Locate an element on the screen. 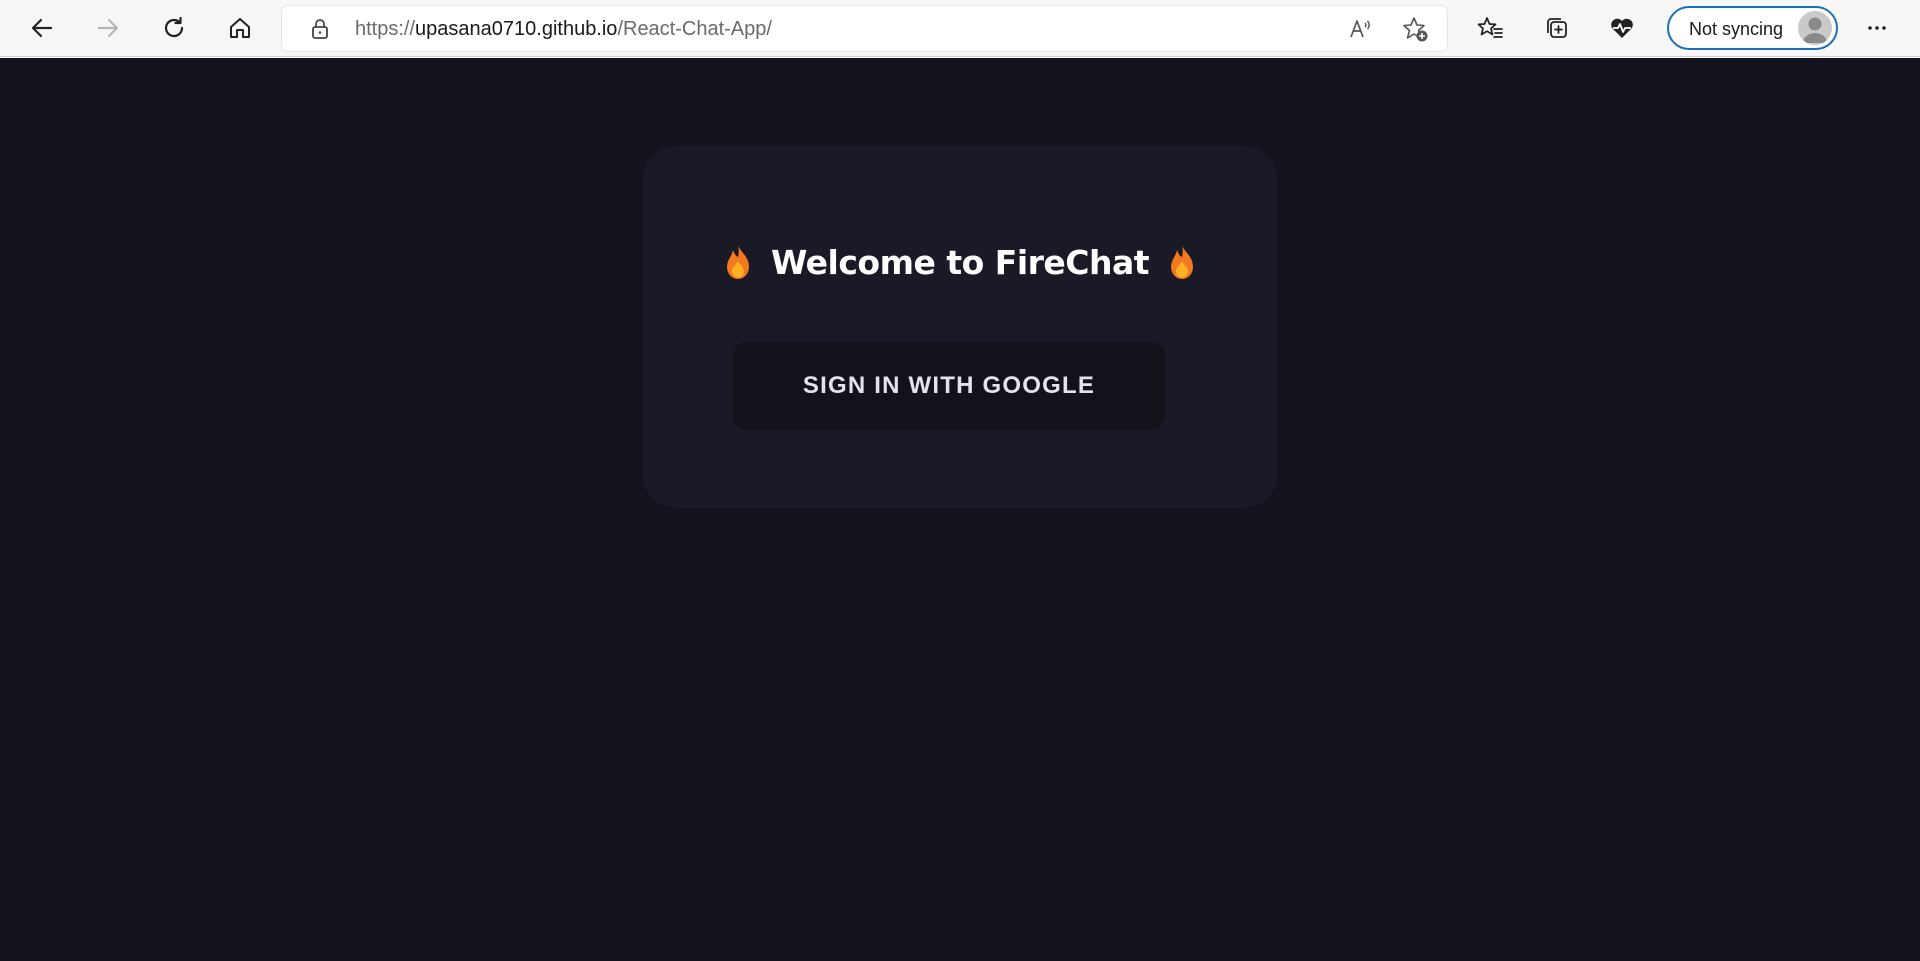 This screenshot has height=961, width=1920. home-icon is located at coordinates (240, 28).